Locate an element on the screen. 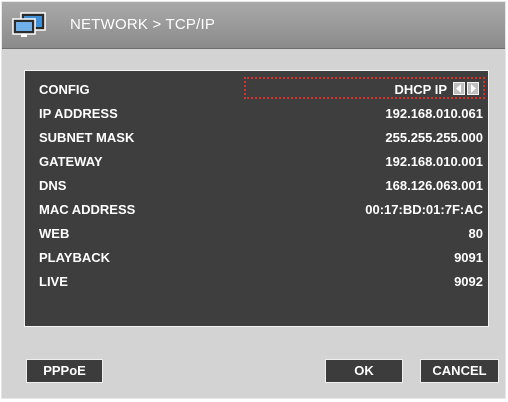 The image size is (508, 402). config-selector: DHCP IP is located at coordinates (364, 88).